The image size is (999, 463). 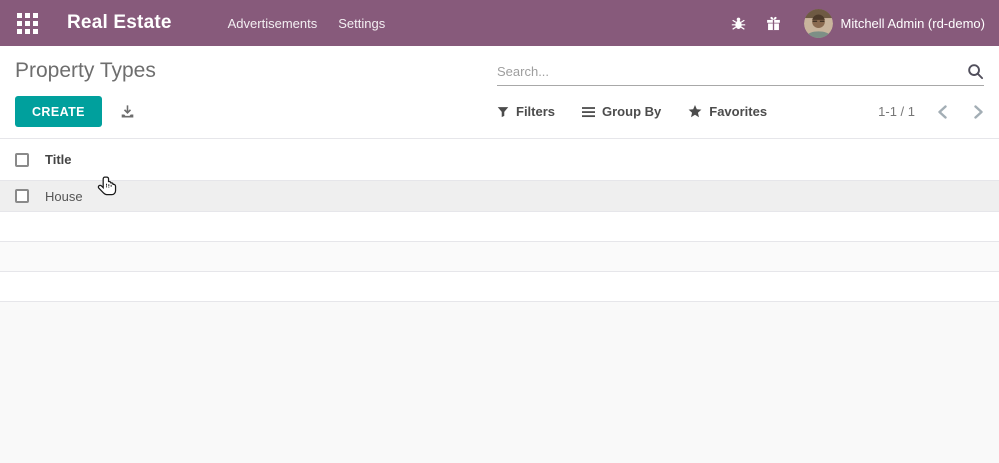 I want to click on navbar-menu: Advertisements Settings, so click(x=307, y=23).